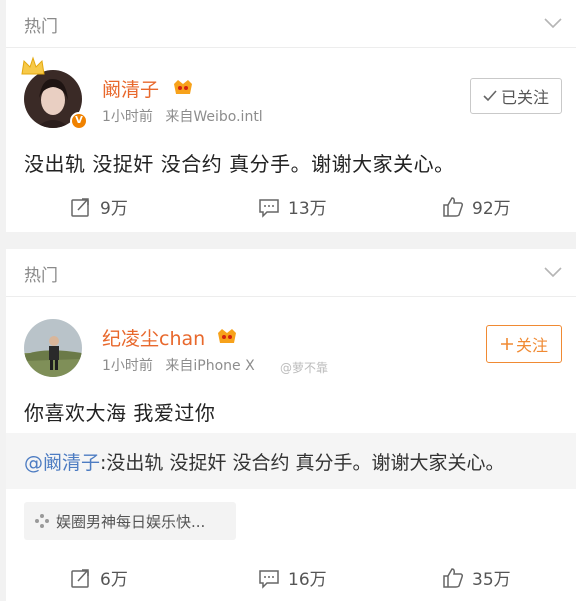 Image resolution: width=576 pixels, height=601 pixels. Describe the element at coordinates (302, 463) in the screenshot. I see `repost-body: :没出轨 没捉奸 没合约 真分手。谢谢大家关心。` at that location.